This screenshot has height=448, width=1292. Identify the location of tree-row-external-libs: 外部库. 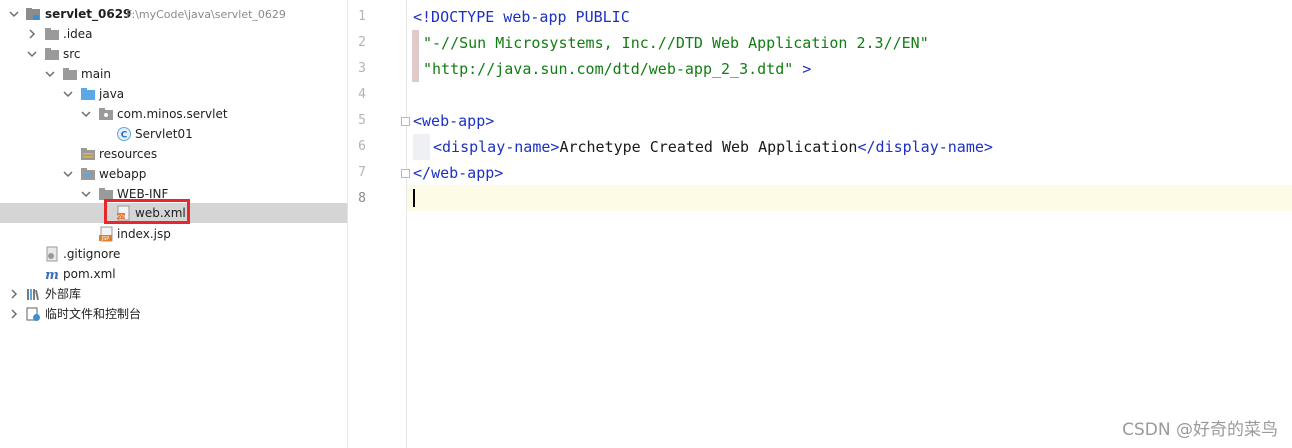
(173, 294).